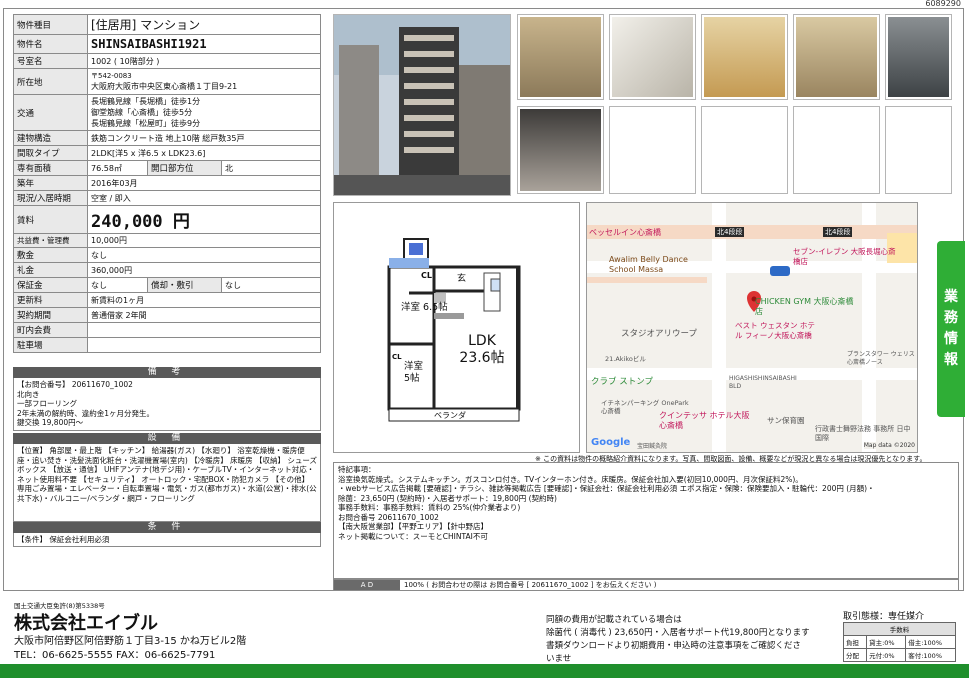  What do you see at coordinates (50, 168) in the screenshot?
I see `spec-key: 専有面積` at bounding box center [50, 168].